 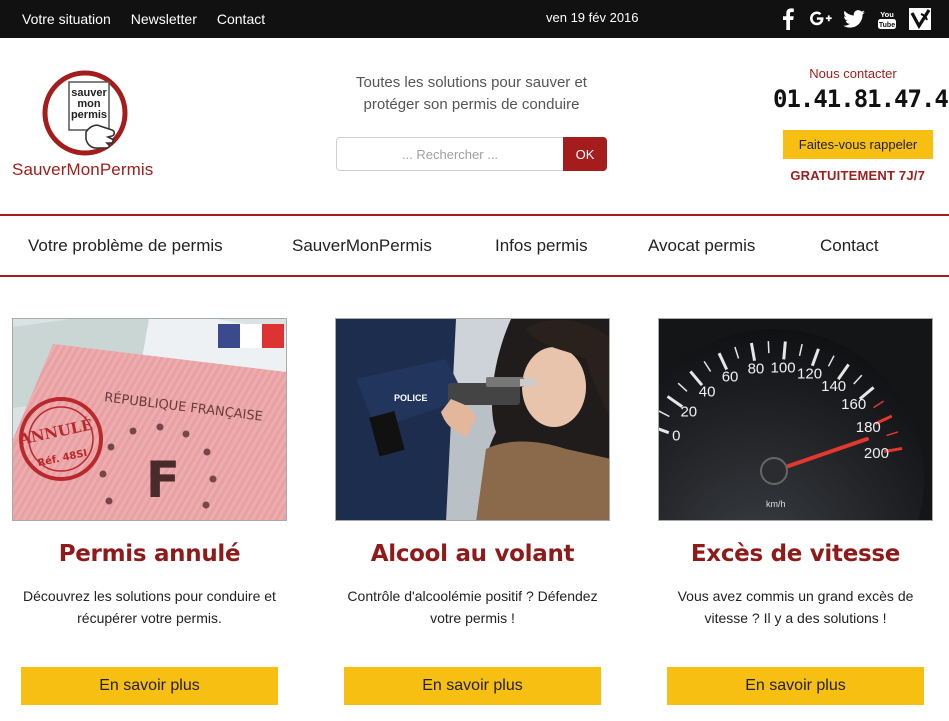 What do you see at coordinates (858, 144) in the screenshot?
I see `callback-button: Faites-vous rappeler` at bounding box center [858, 144].